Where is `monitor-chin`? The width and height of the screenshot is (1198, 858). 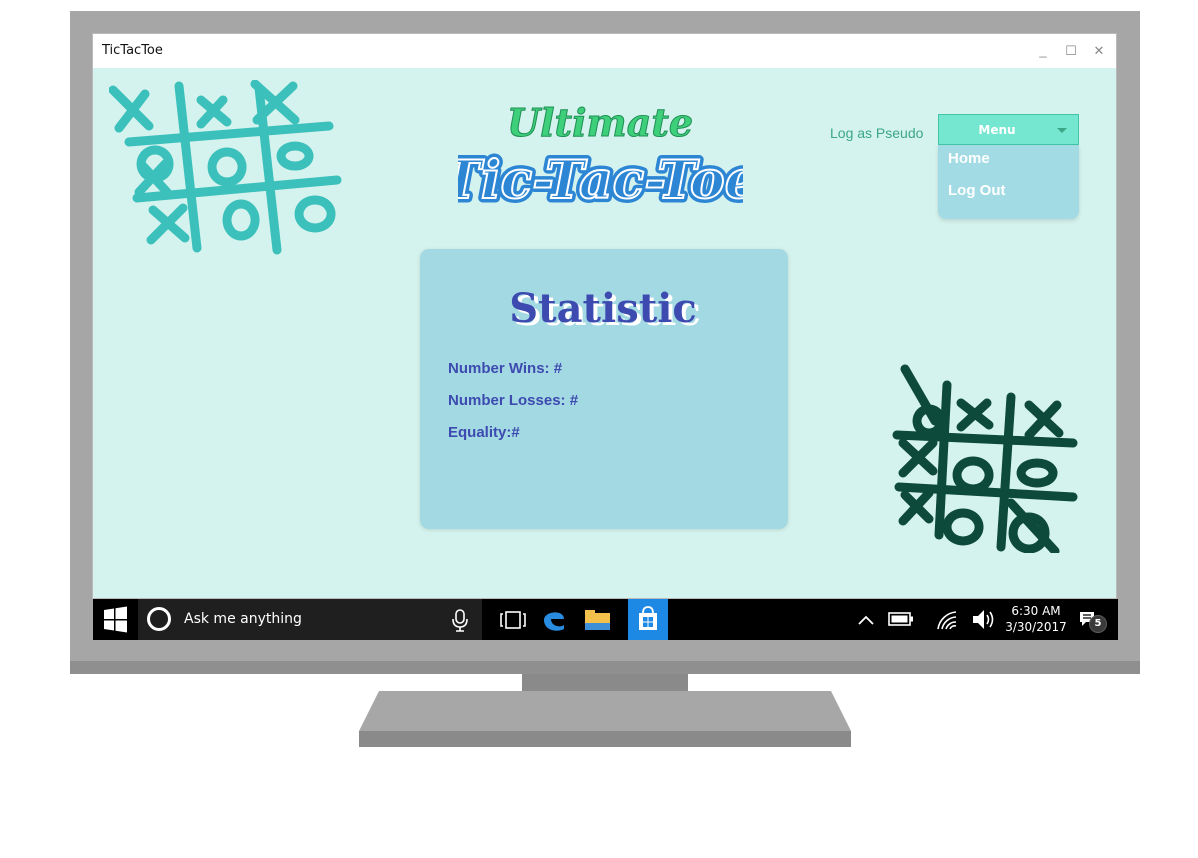 monitor-chin is located at coordinates (605, 667).